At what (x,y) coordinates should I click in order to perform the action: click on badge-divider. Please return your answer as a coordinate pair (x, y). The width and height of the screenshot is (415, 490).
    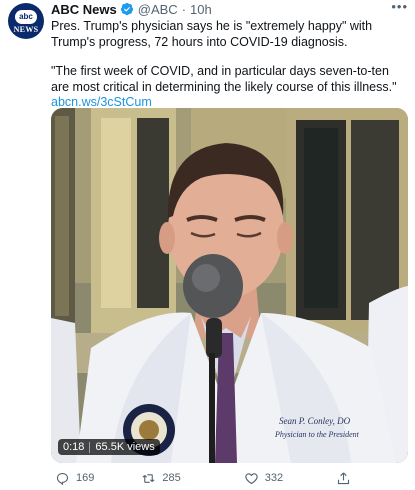
    Looking at the image, I should click on (90, 447).